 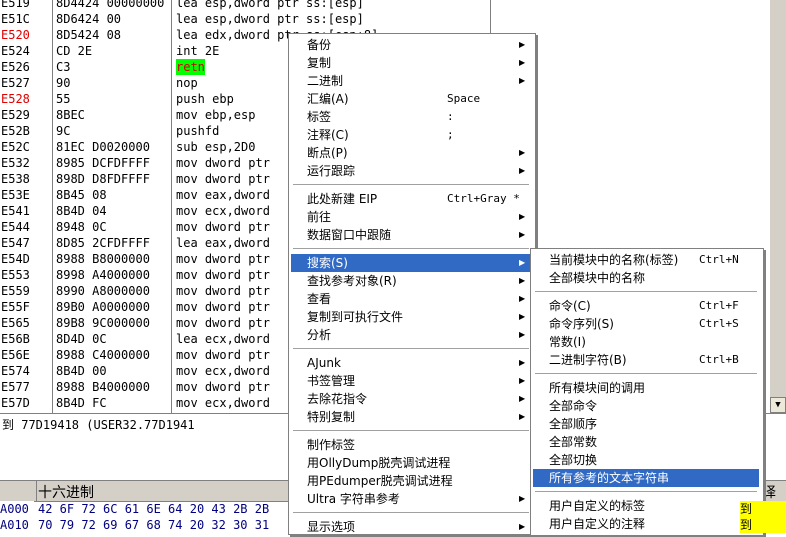 What do you see at coordinates (63, 83) in the screenshot?
I see `disasm-hex: 90` at bounding box center [63, 83].